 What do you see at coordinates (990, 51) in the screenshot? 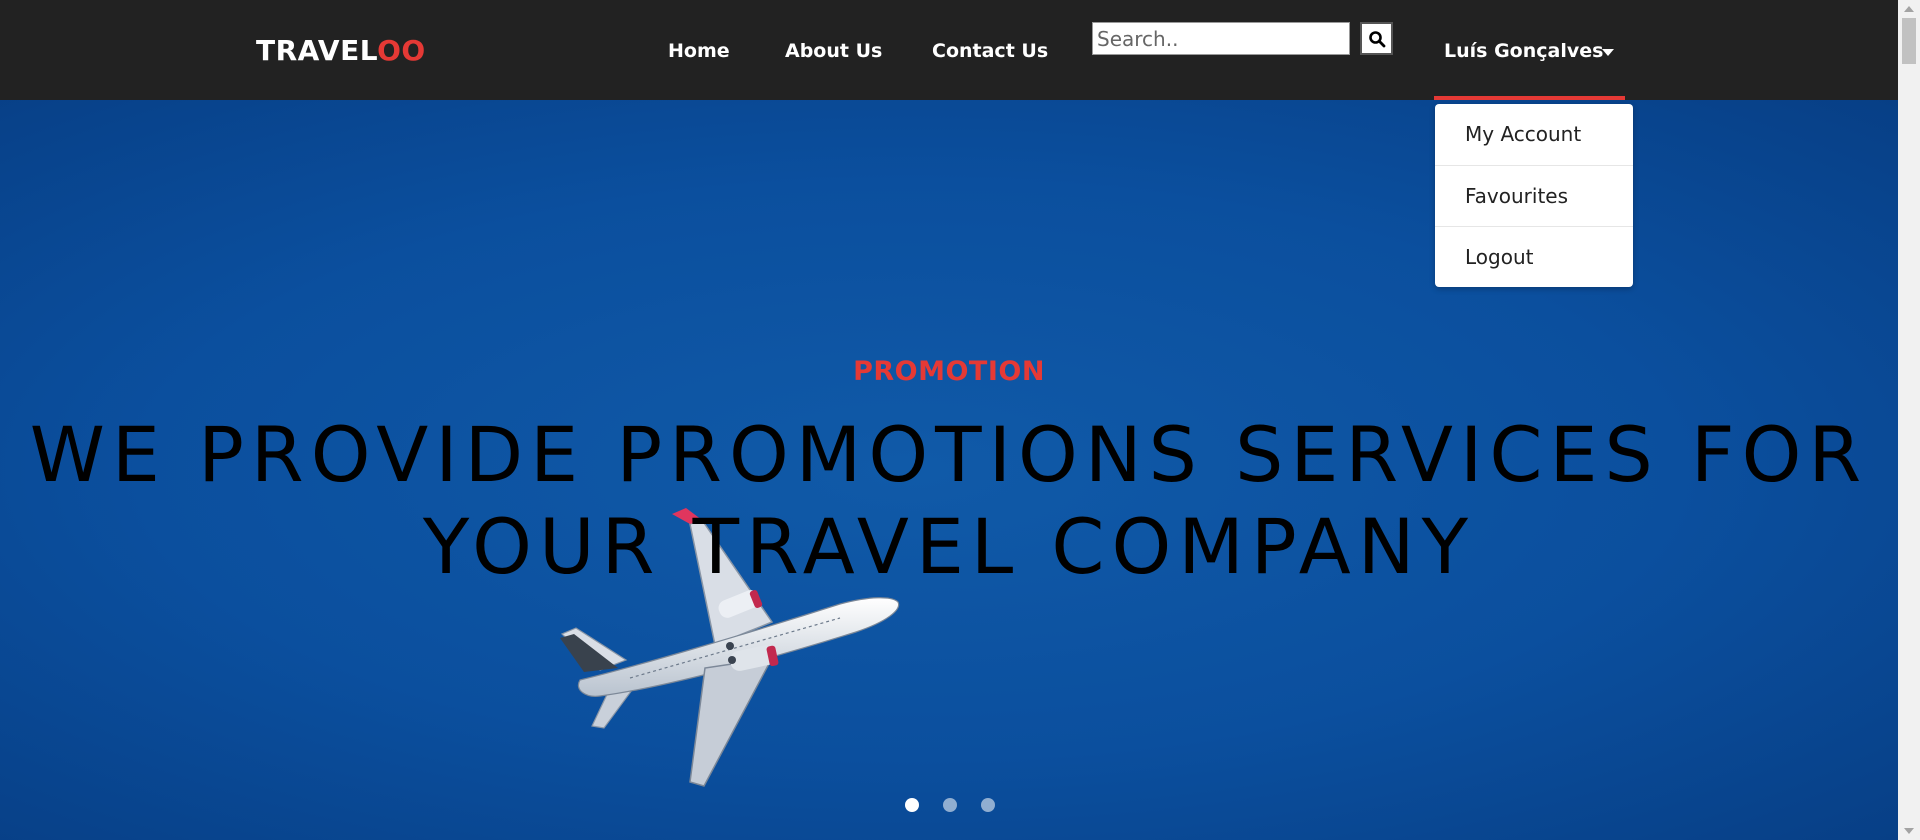
I see `nav-contact-link: Contact Us` at bounding box center [990, 51].